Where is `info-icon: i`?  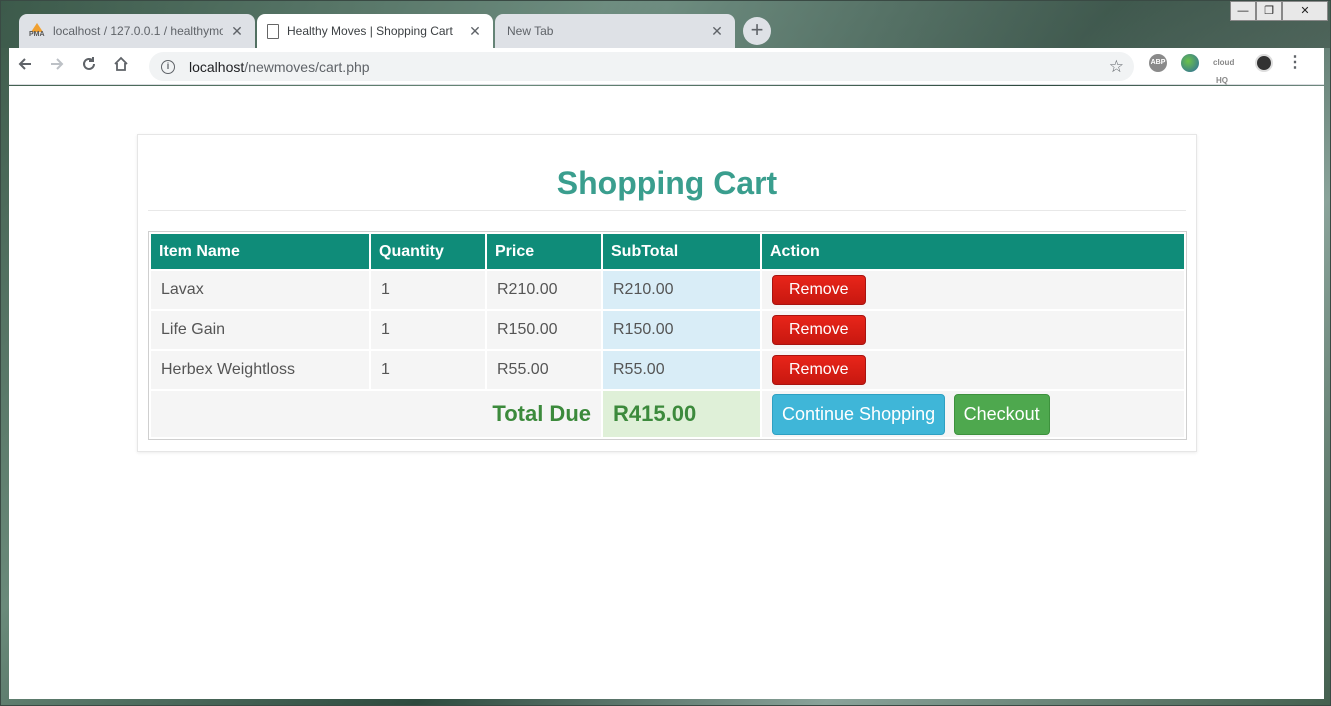 info-icon: i is located at coordinates (168, 66).